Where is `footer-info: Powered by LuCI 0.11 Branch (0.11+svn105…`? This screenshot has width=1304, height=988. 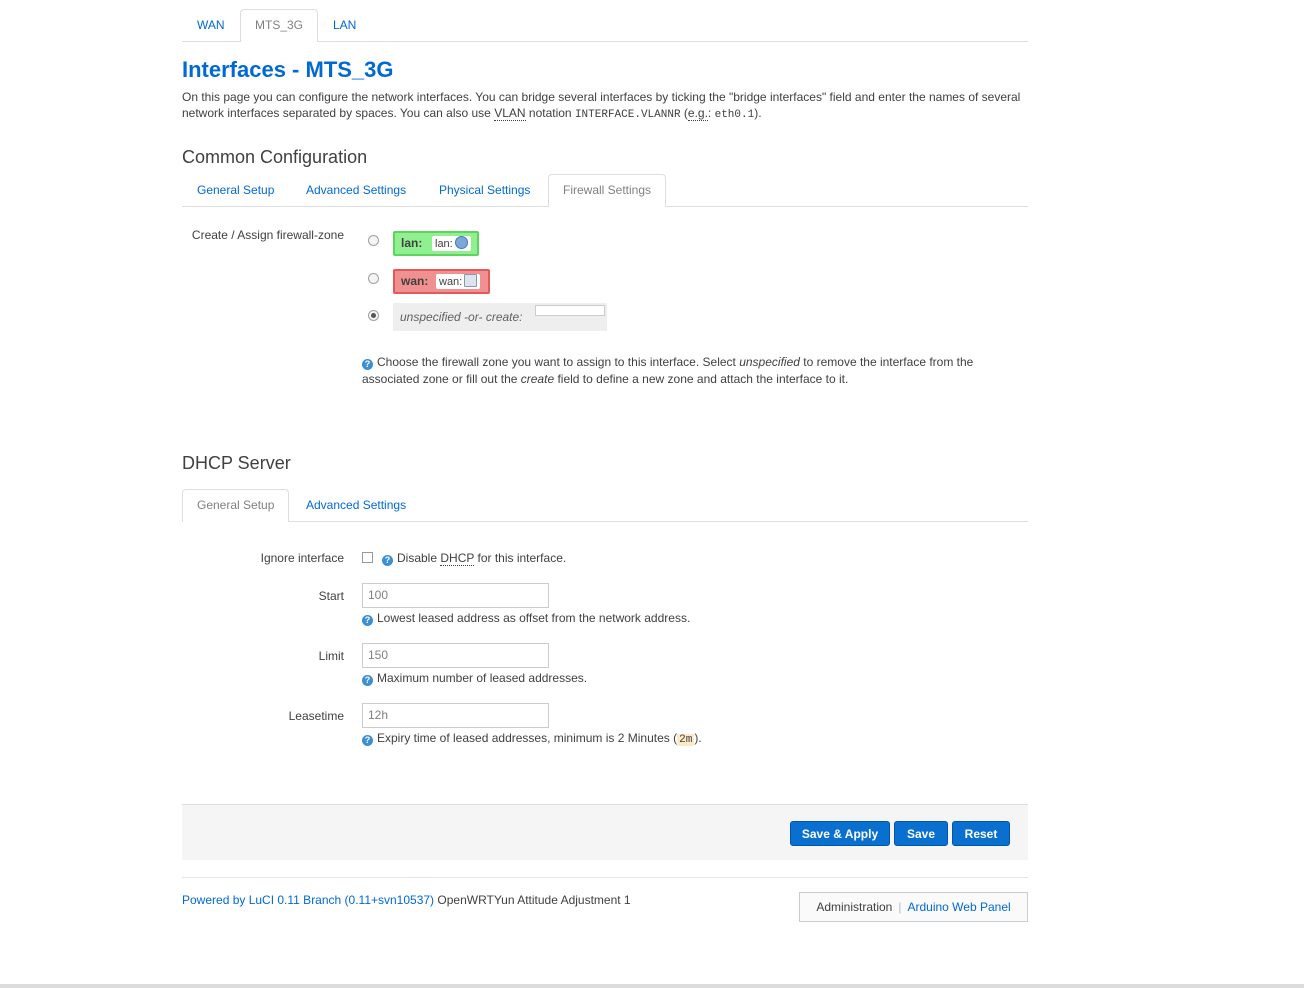
footer-info: Powered by LuCI 0.11 Branch (0.11+svn105… is located at coordinates (406, 900).